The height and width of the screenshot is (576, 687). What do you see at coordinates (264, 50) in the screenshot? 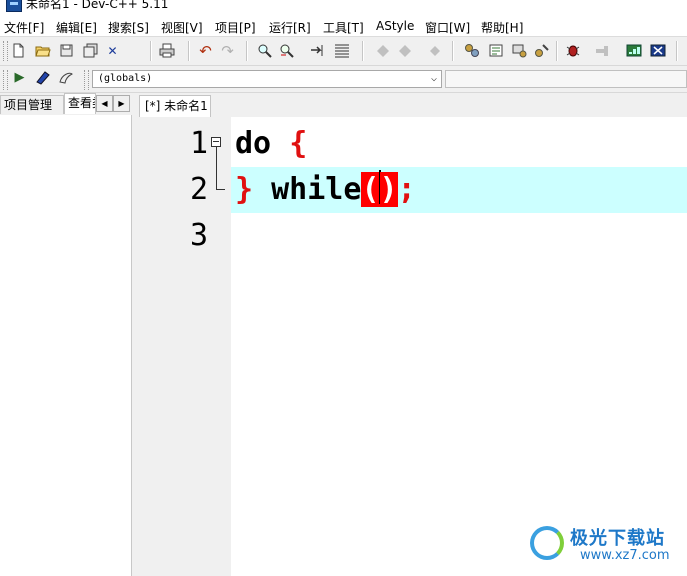
I see `find-icon` at bounding box center [264, 50].